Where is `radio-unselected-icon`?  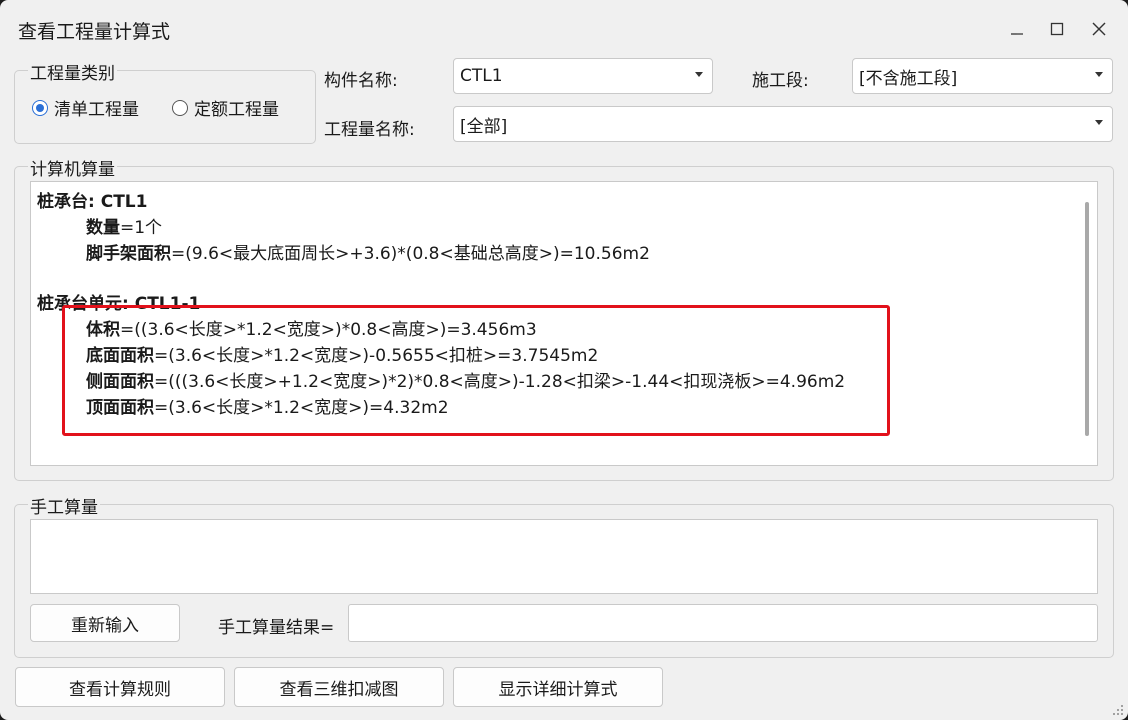 radio-unselected-icon is located at coordinates (180, 107).